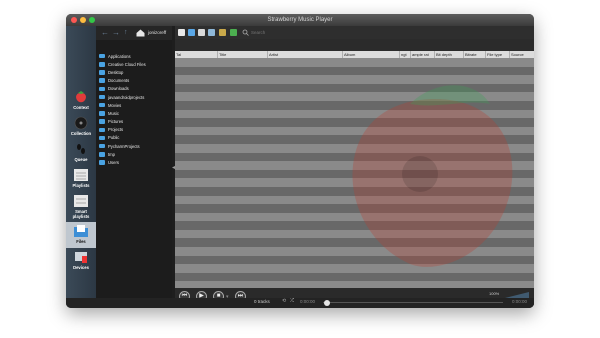 The width and height of the screenshot is (600, 338). What do you see at coordinates (124, 146) in the screenshot?
I see `folder-name: PycharmProjects` at bounding box center [124, 146].